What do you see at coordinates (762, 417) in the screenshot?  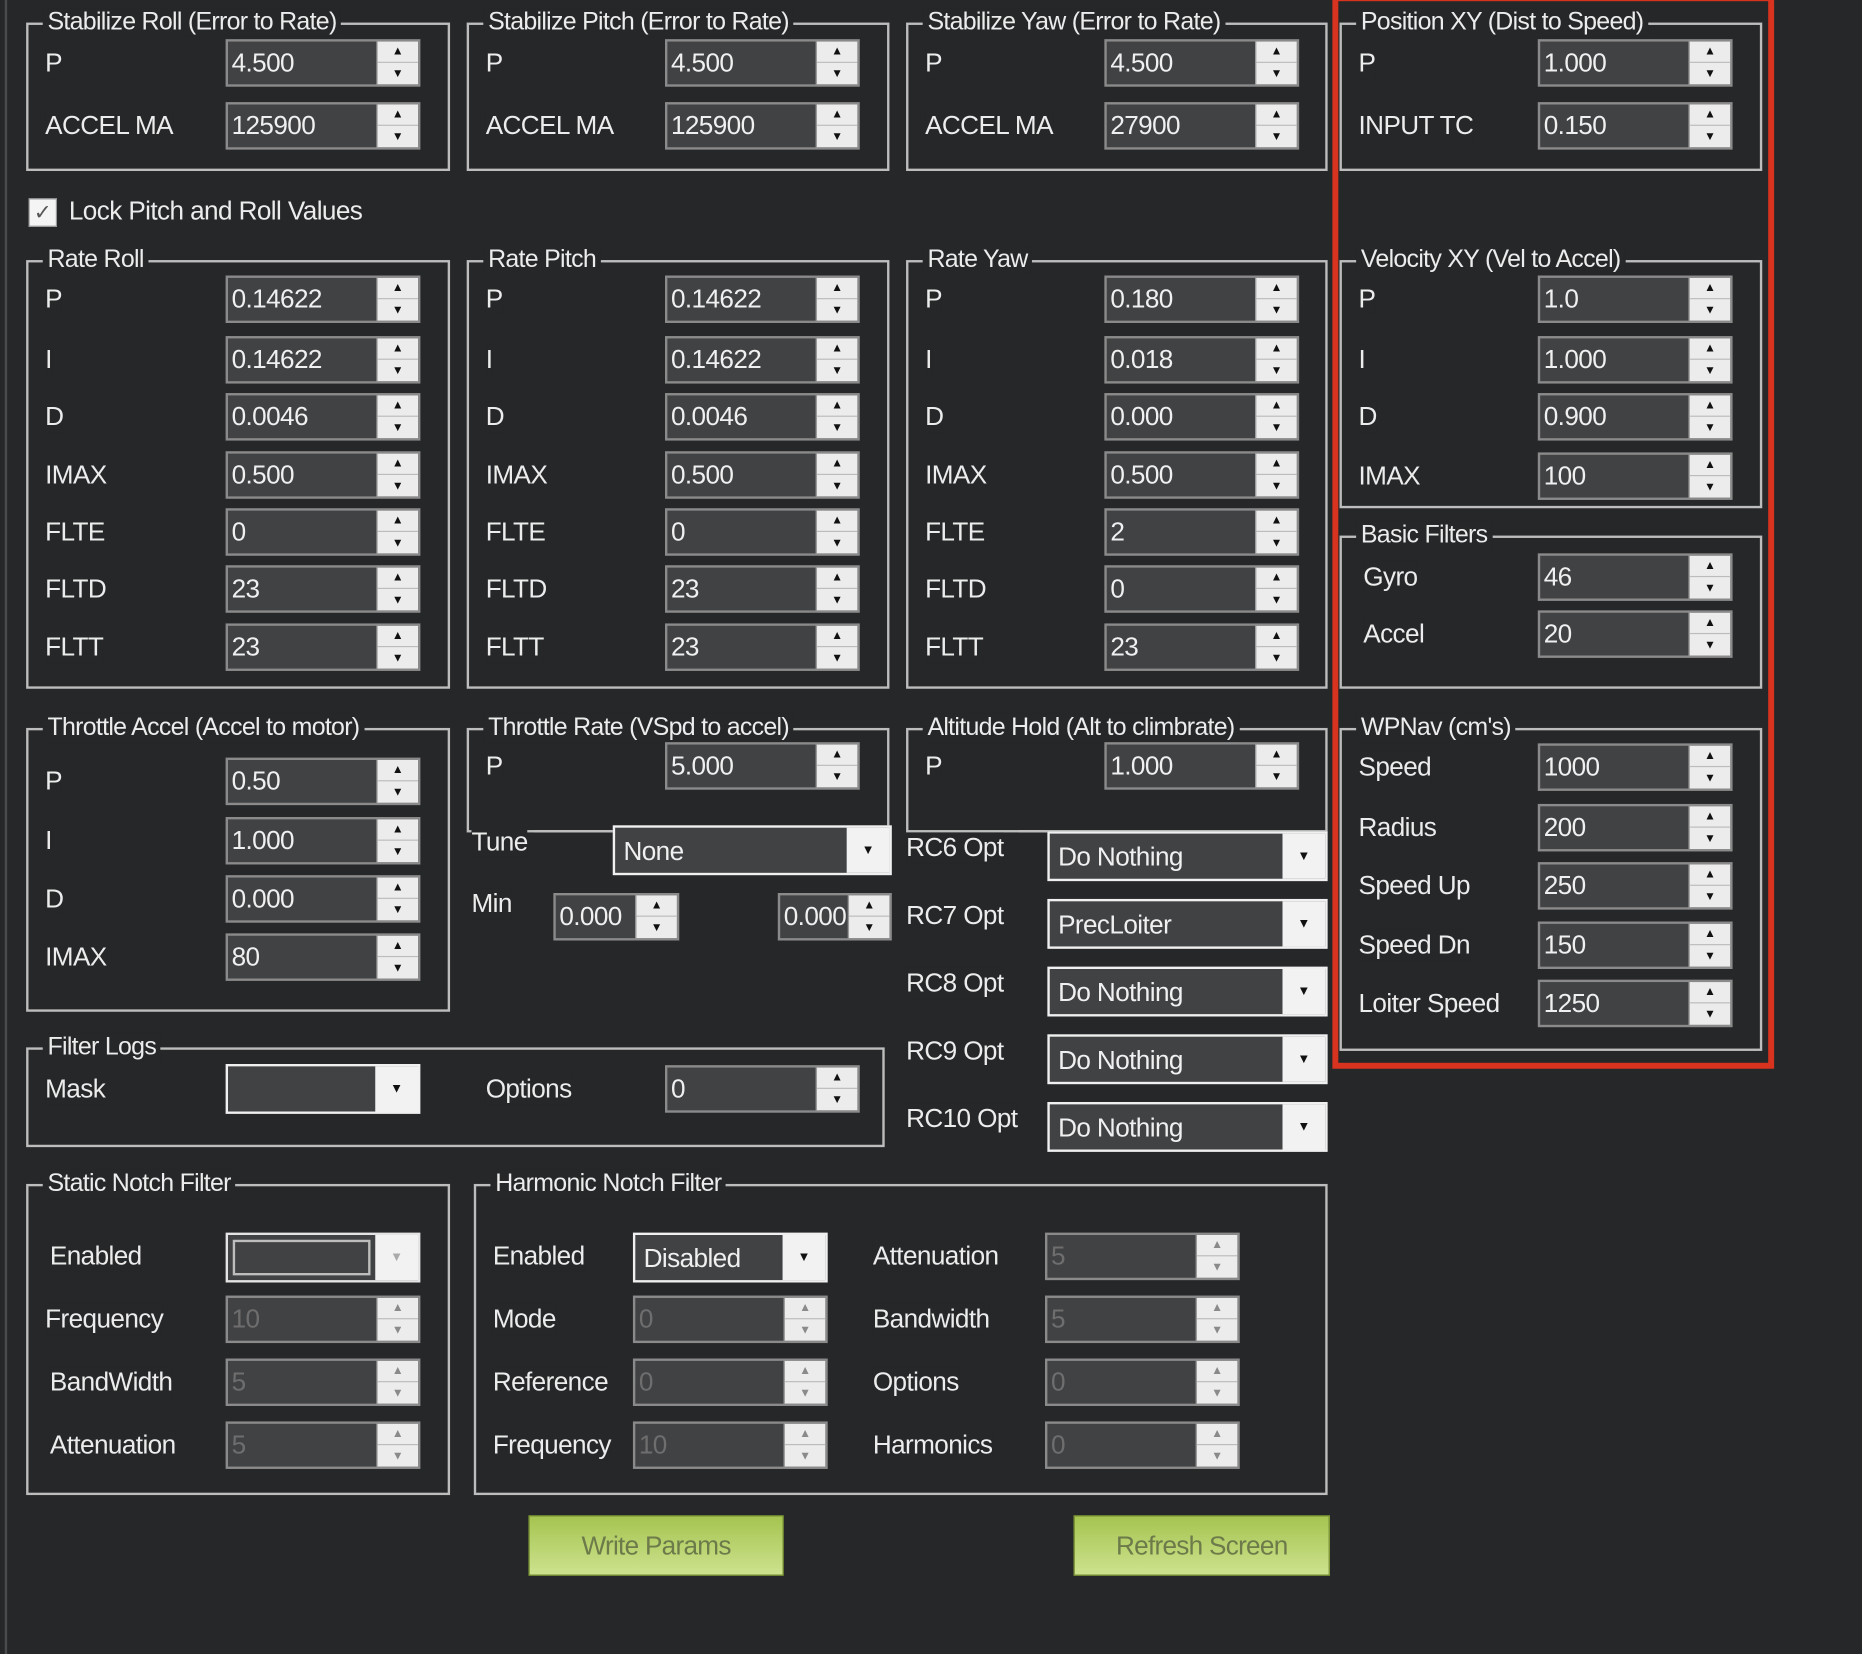 I see `rate-pitch-d-input: 0.0046 ▲ ▼` at bounding box center [762, 417].